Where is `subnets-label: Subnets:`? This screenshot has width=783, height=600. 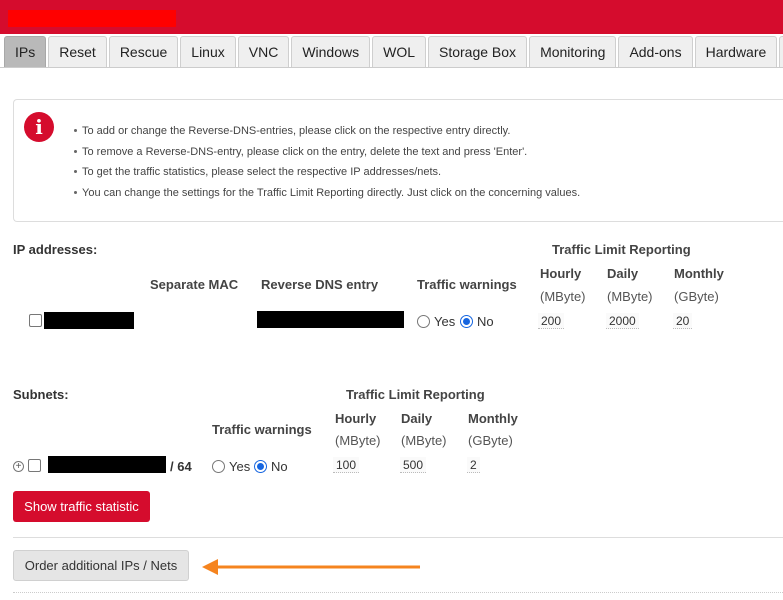
subnets-label: Subnets: is located at coordinates (41, 394).